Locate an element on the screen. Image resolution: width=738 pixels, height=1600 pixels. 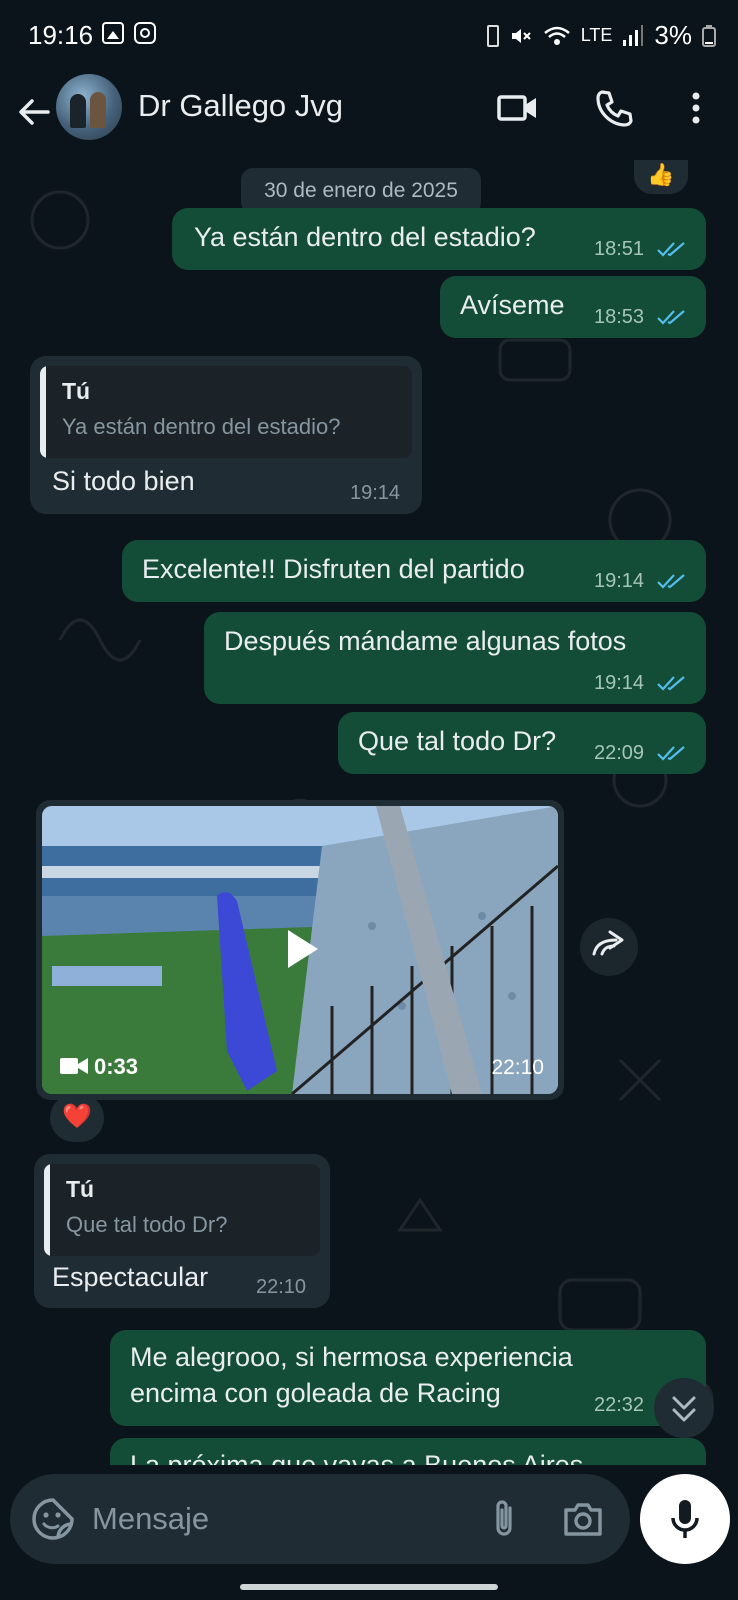
message-time: 22:32 is located at coordinates (619, 1405).